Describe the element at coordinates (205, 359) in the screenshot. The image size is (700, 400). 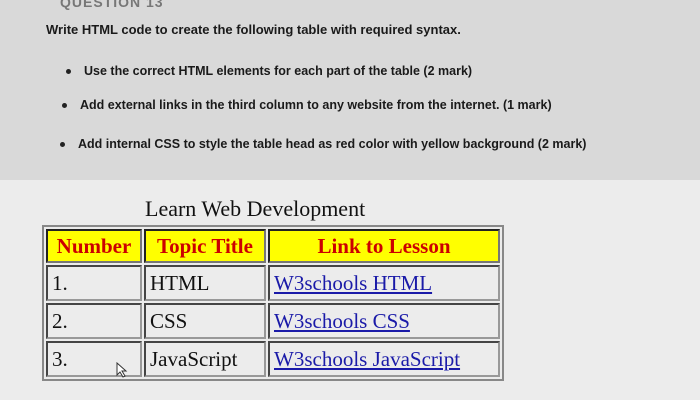
I see `cell-topic: JavaScript` at that location.